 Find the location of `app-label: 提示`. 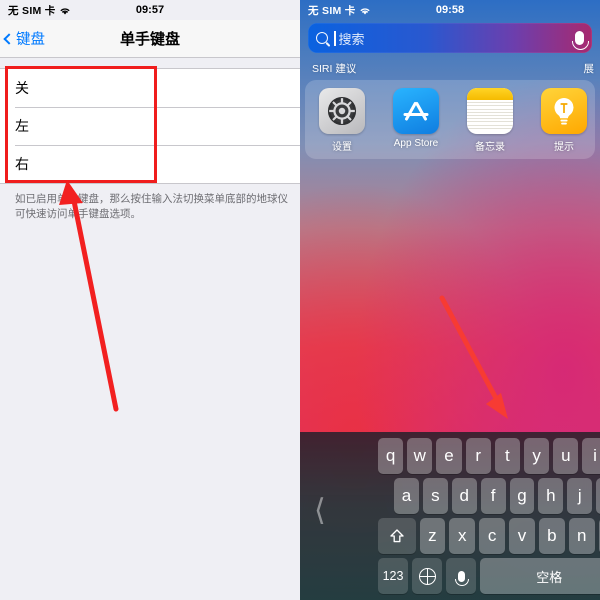

app-label: 提示 is located at coordinates (564, 147).